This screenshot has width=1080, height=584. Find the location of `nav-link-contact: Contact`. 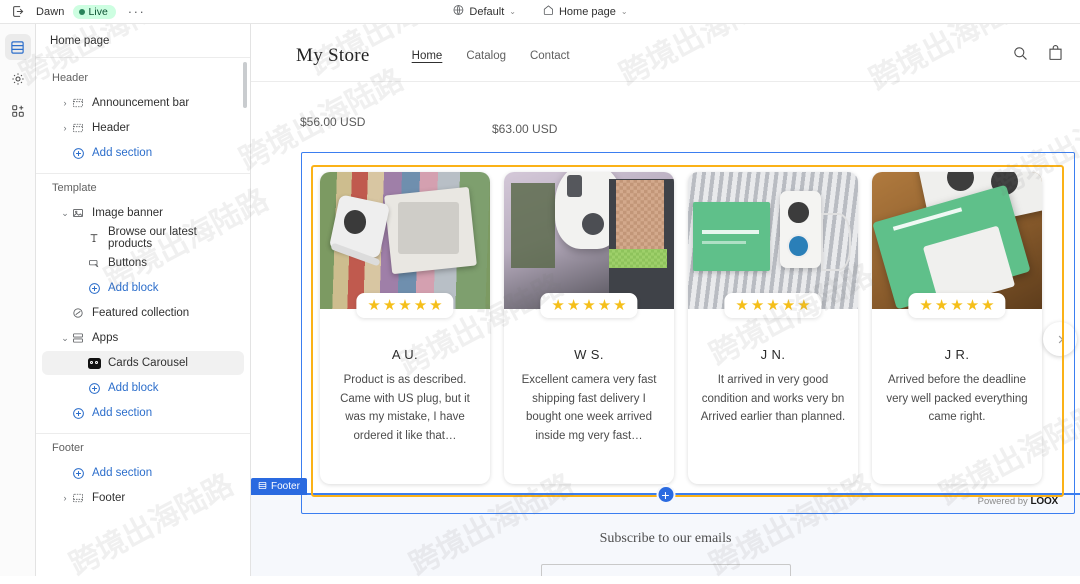

nav-link-contact: Contact is located at coordinates (550, 56).